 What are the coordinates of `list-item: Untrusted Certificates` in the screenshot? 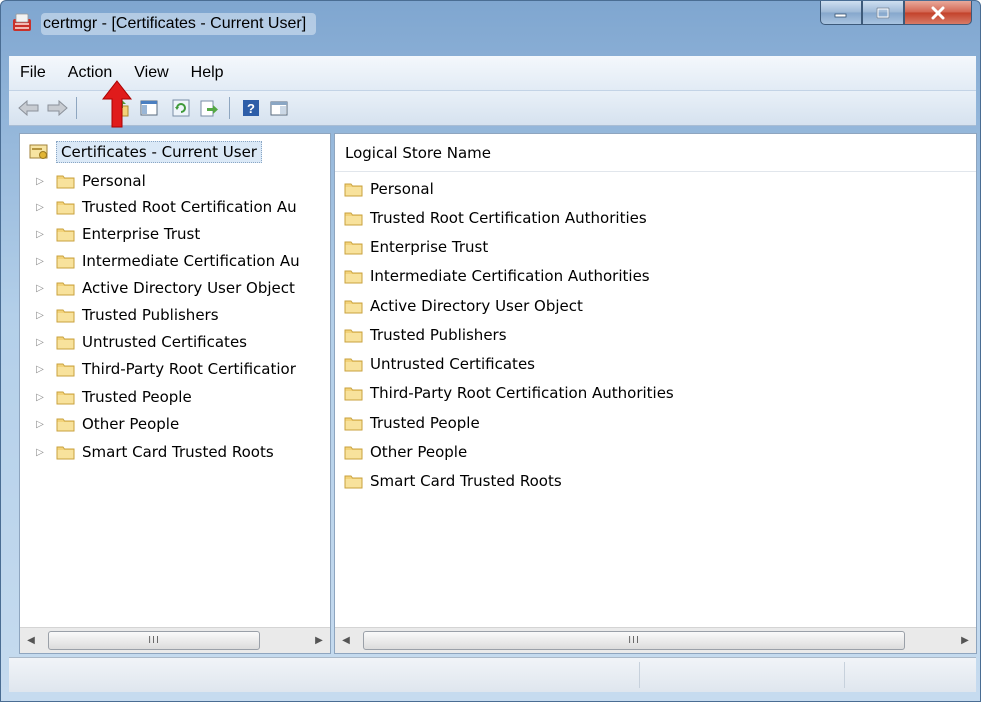 It's located at (439, 364).